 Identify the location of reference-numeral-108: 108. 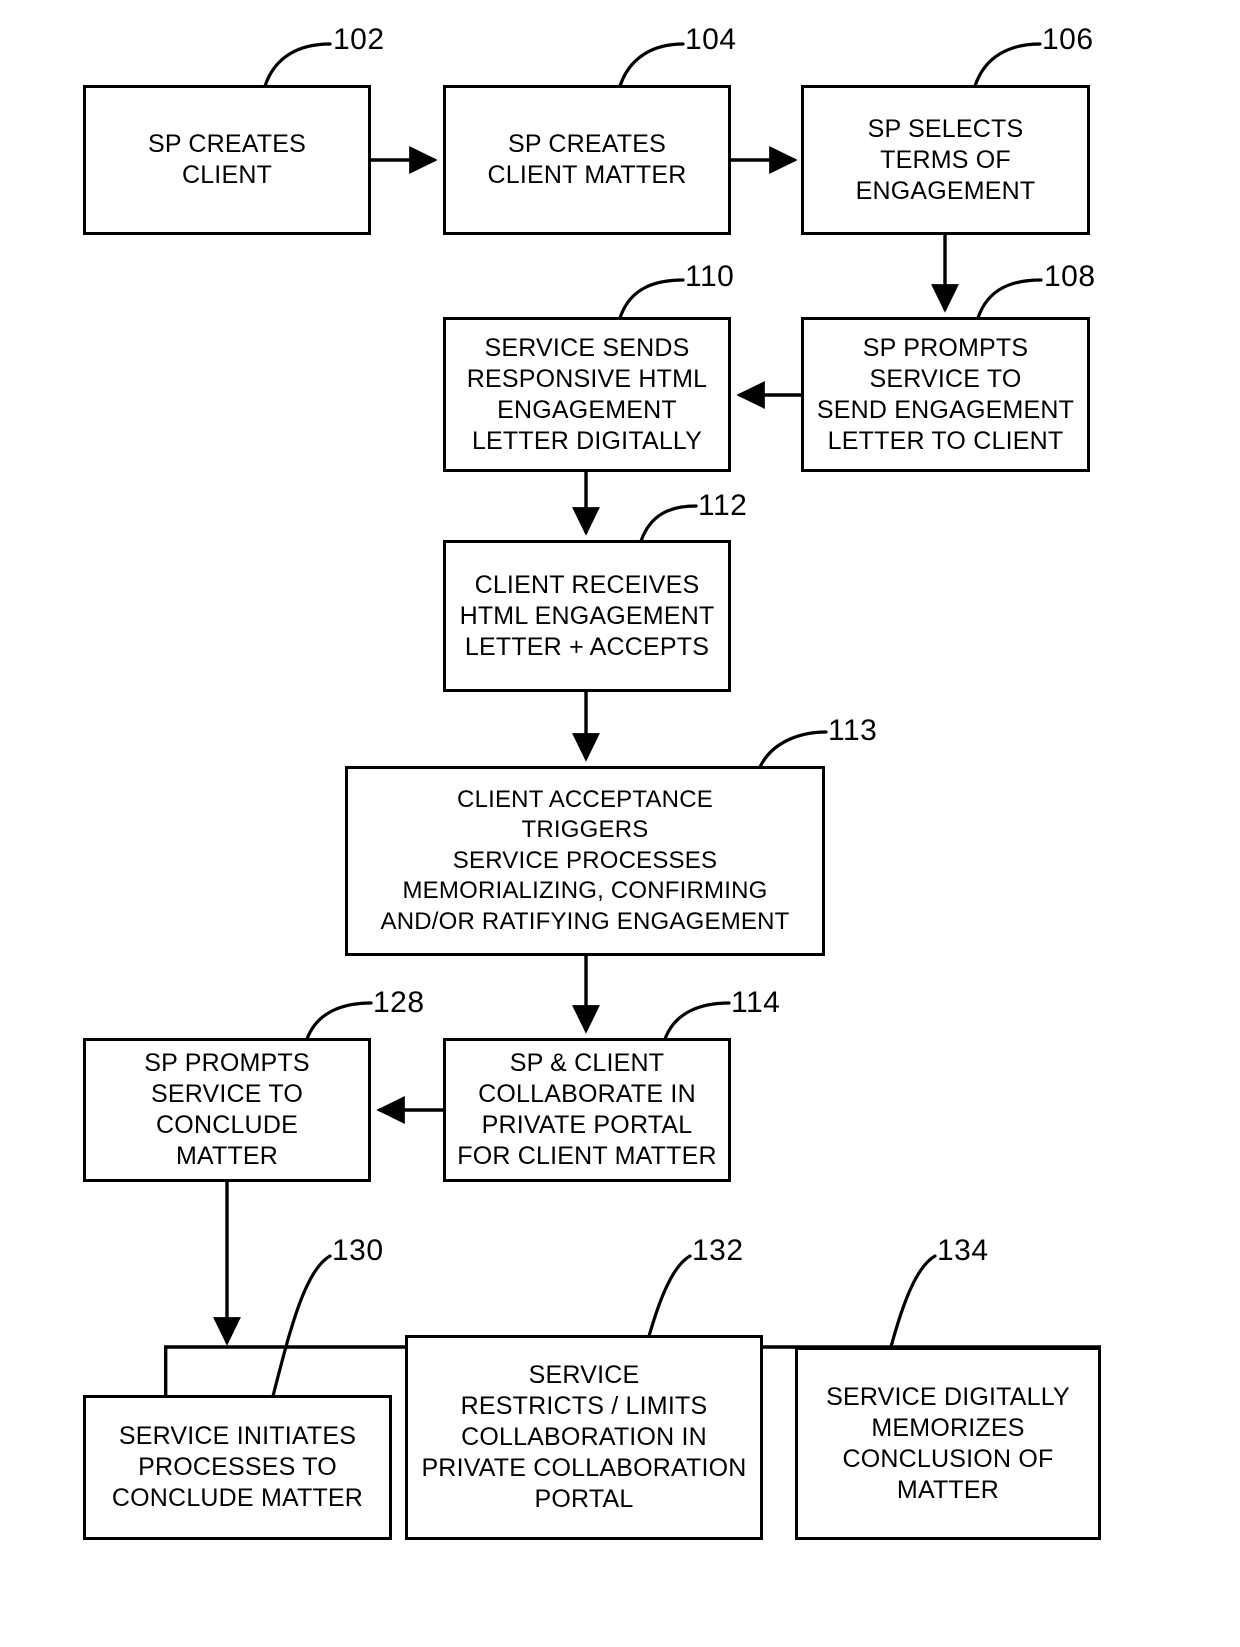
(1070, 276).